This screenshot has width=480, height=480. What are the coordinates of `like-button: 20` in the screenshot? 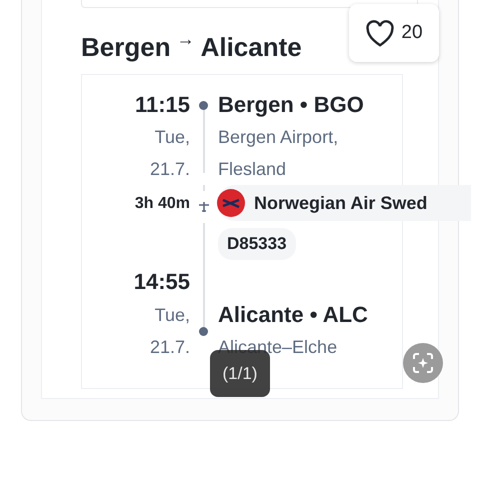 It's located at (394, 33).